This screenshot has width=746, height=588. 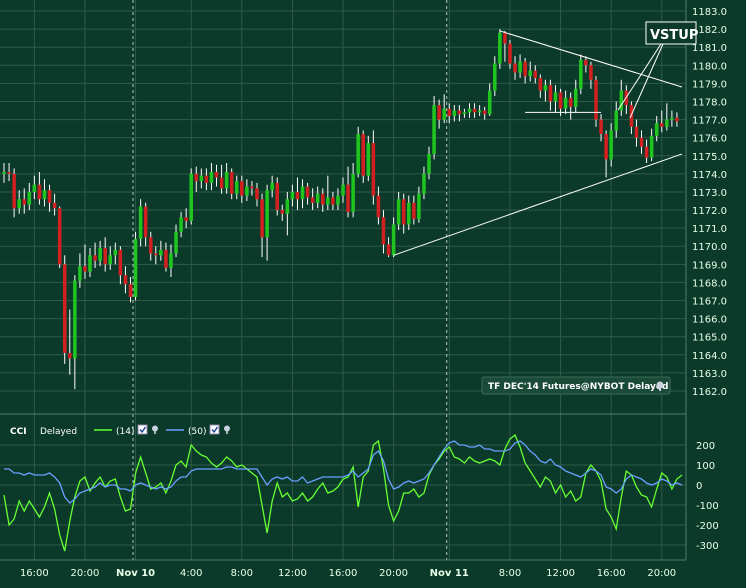 What do you see at coordinates (191, 573) in the screenshot?
I see `time-tick-label: 4:00` at bounding box center [191, 573].